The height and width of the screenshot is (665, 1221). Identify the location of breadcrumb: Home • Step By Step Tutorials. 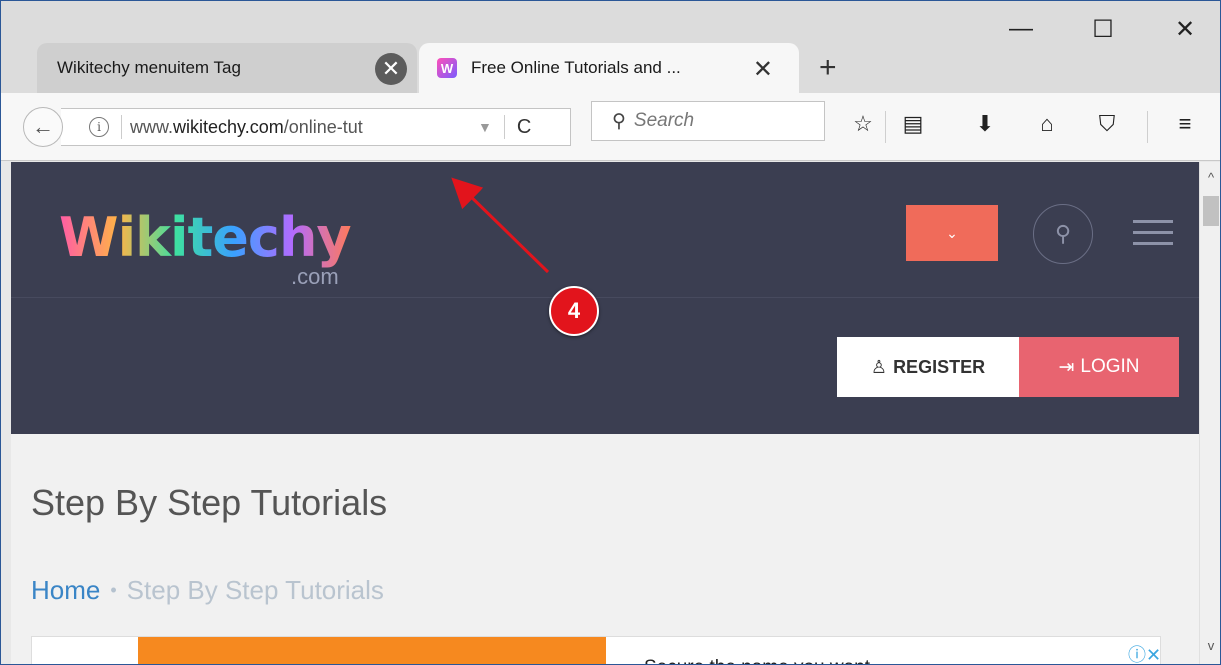
(207, 590).